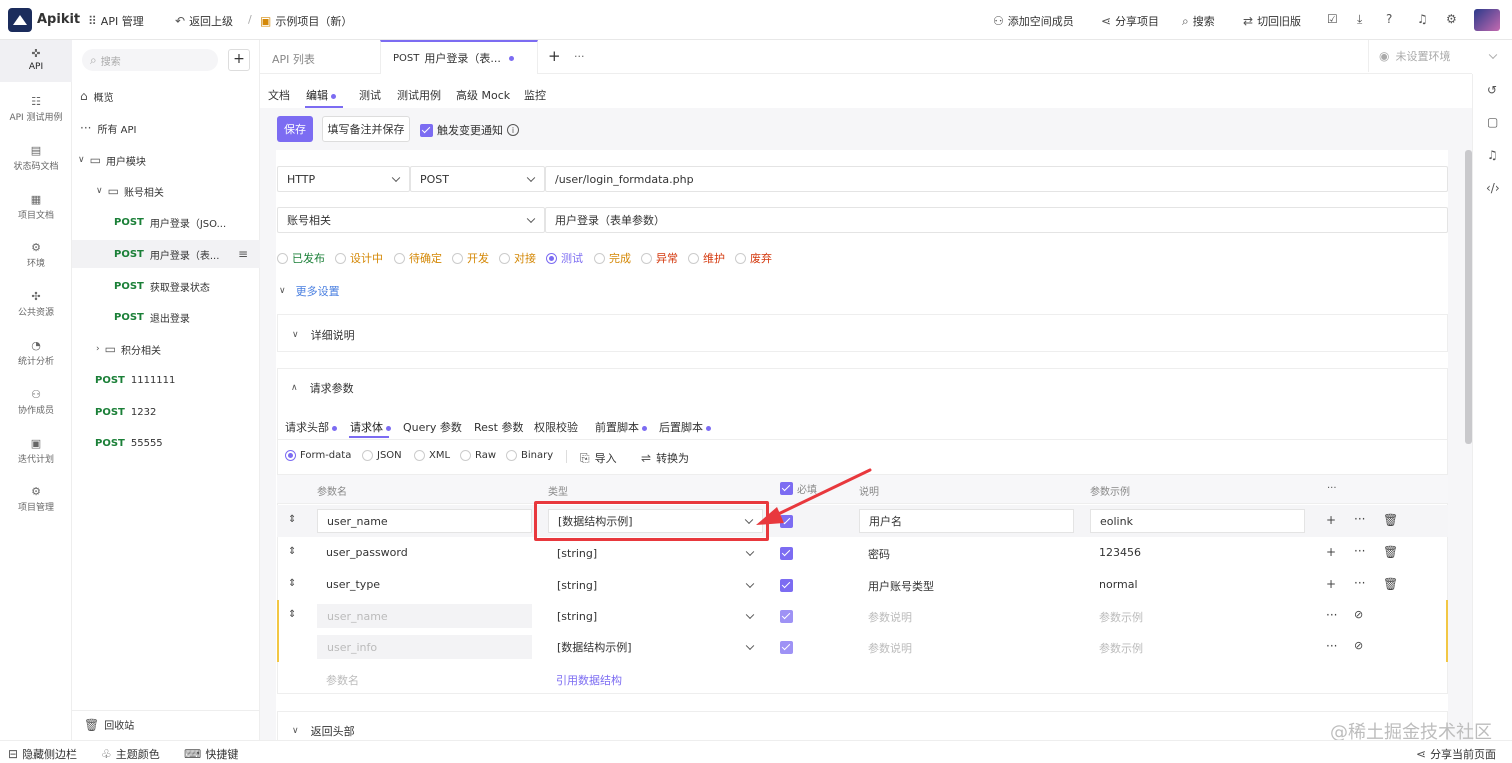  What do you see at coordinates (996, 179) in the screenshot?
I see `url-input: /user/login_formdata.php` at bounding box center [996, 179].